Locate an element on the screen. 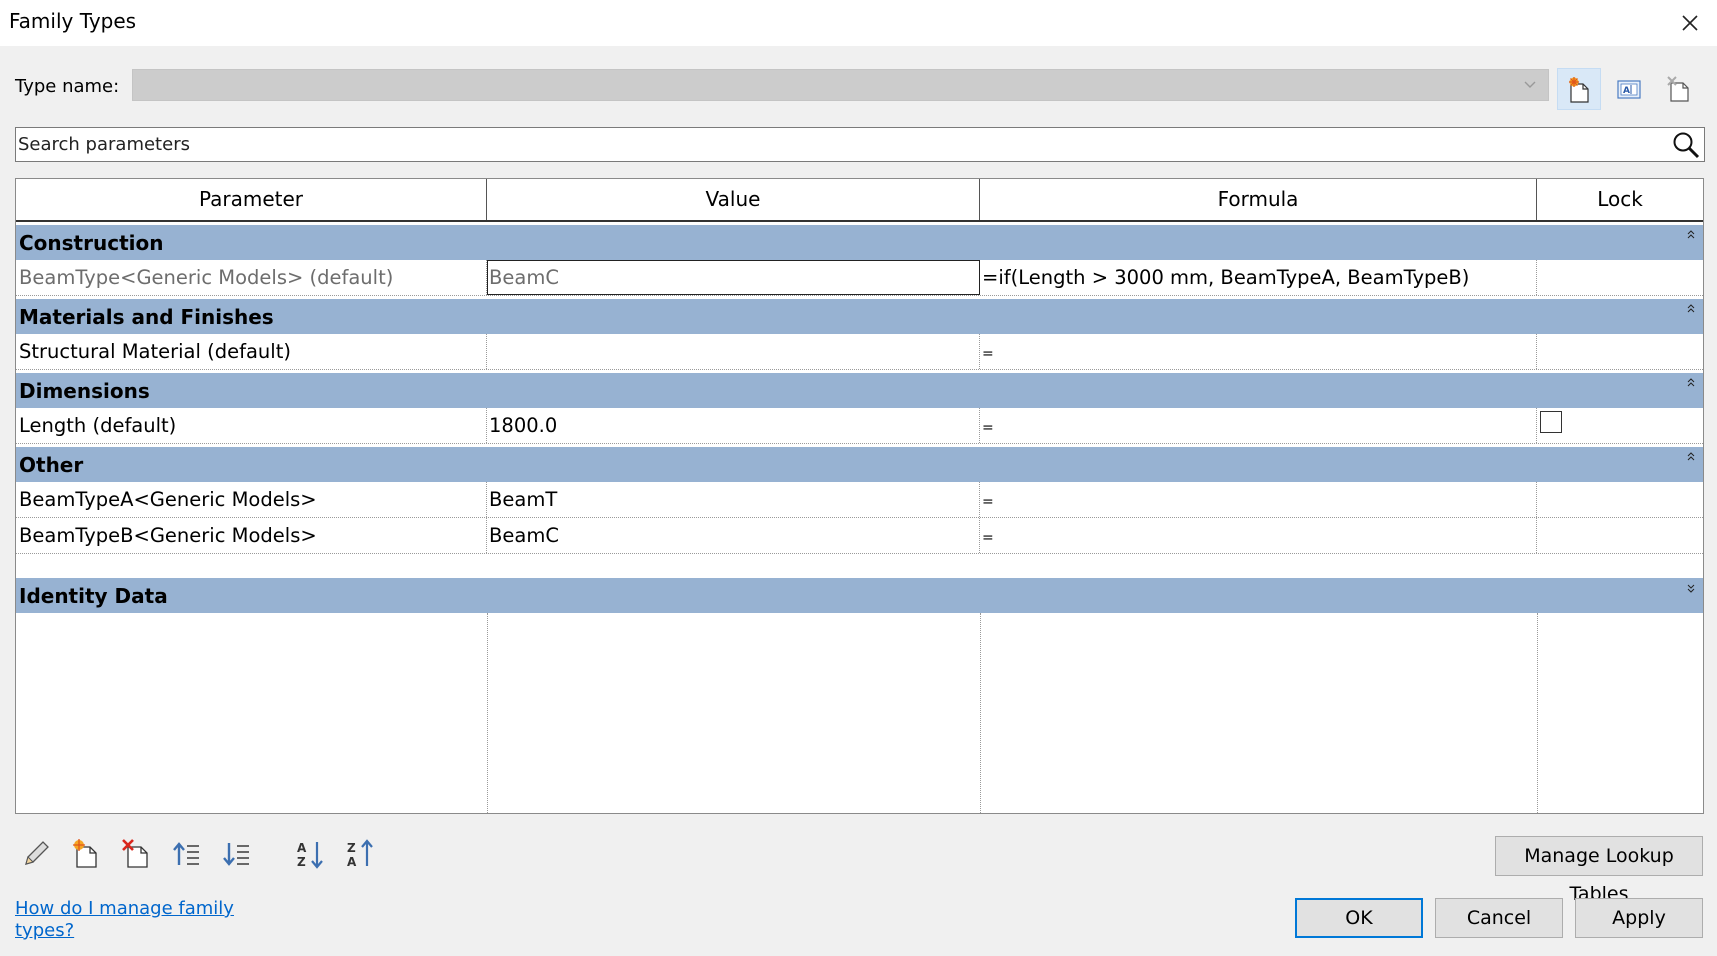 This screenshot has width=1717, height=956. expand-icon is located at coordinates (1691, 586).